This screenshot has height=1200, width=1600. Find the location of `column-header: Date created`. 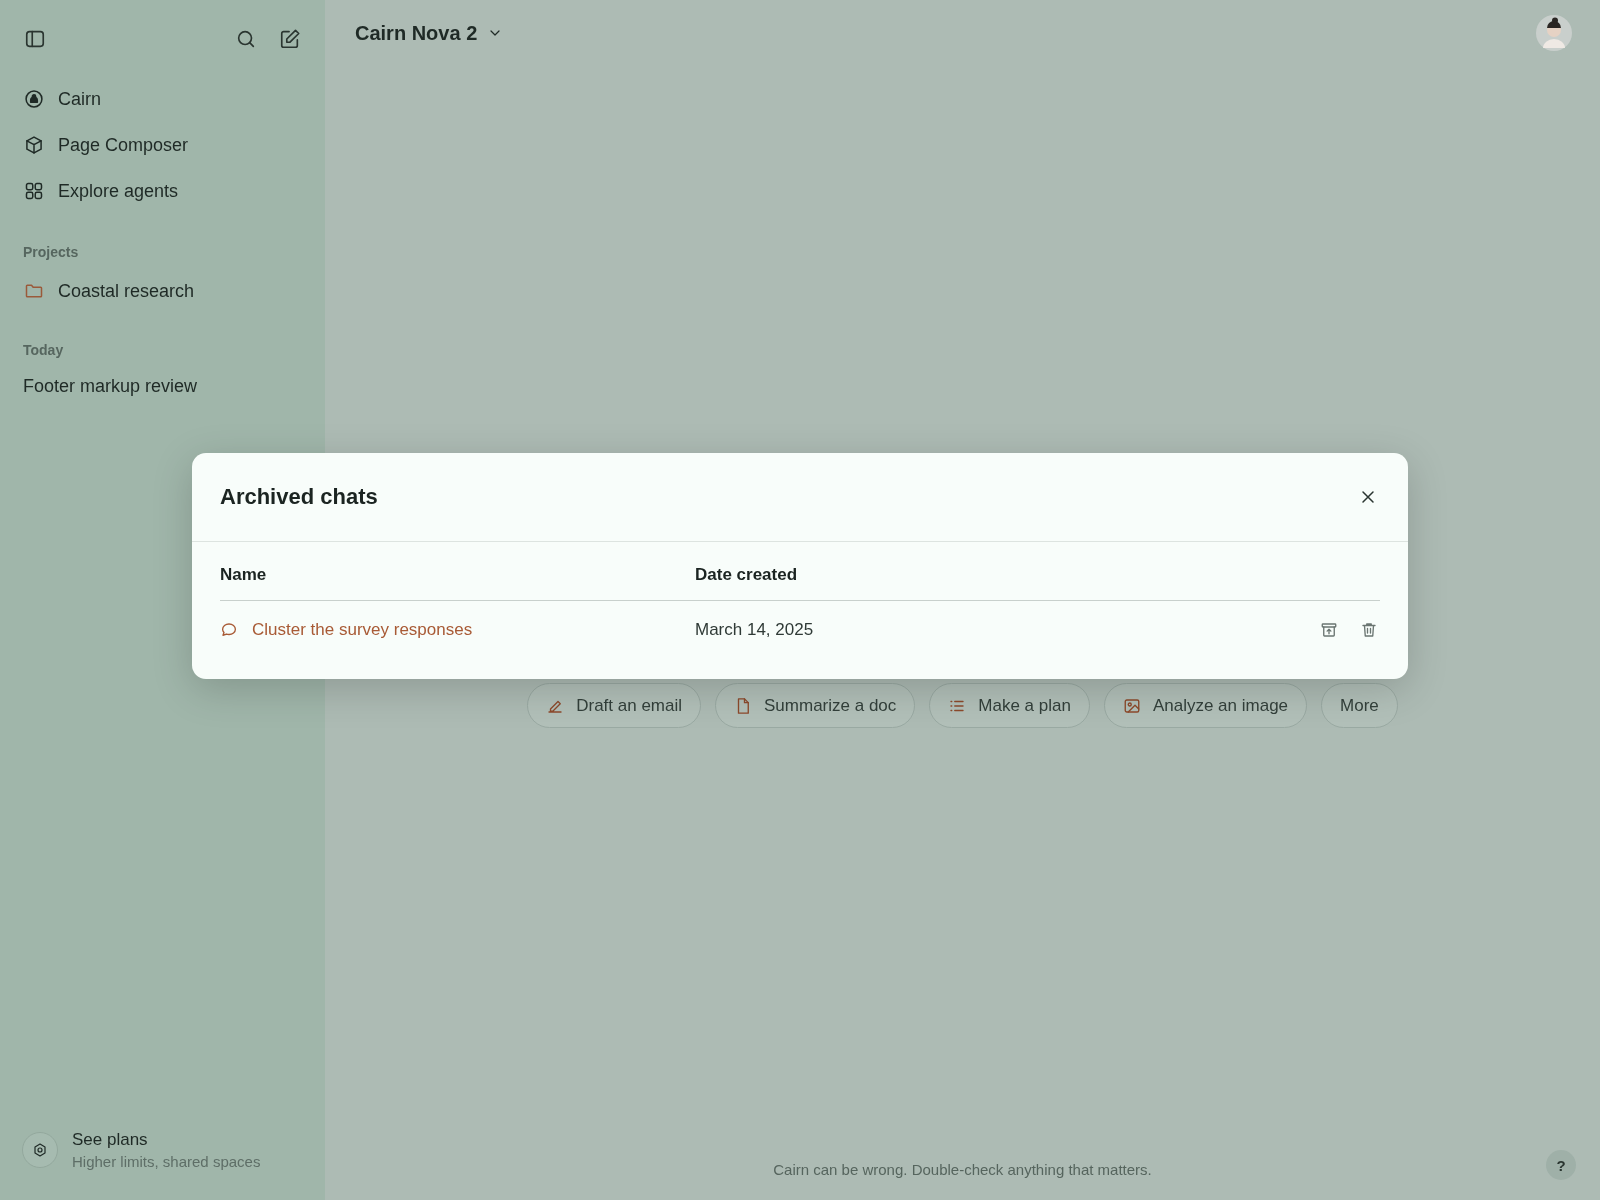

column-header: Date created is located at coordinates (747, 575).